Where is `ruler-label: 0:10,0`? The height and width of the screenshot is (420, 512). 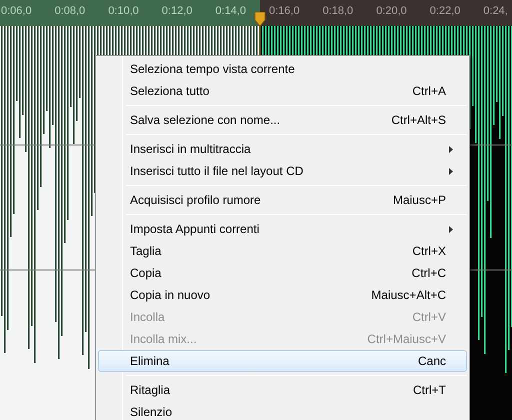 ruler-label: 0:10,0 is located at coordinates (123, 11).